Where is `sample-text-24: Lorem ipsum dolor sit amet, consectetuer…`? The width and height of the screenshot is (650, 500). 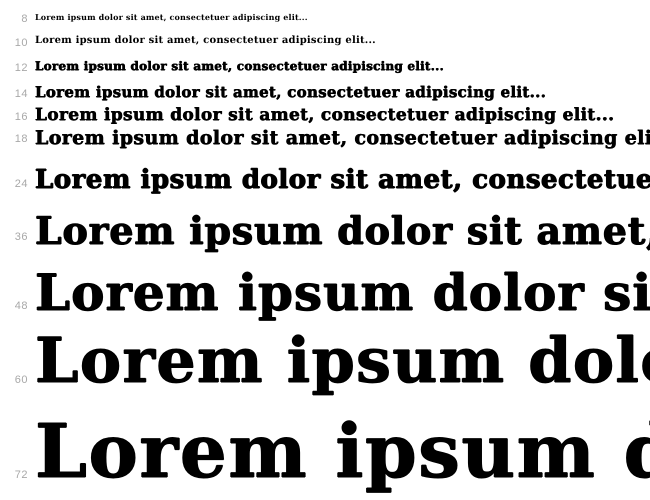
sample-text-24: Lorem ipsum dolor sit amet, consectetuer… is located at coordinates (342, 180).